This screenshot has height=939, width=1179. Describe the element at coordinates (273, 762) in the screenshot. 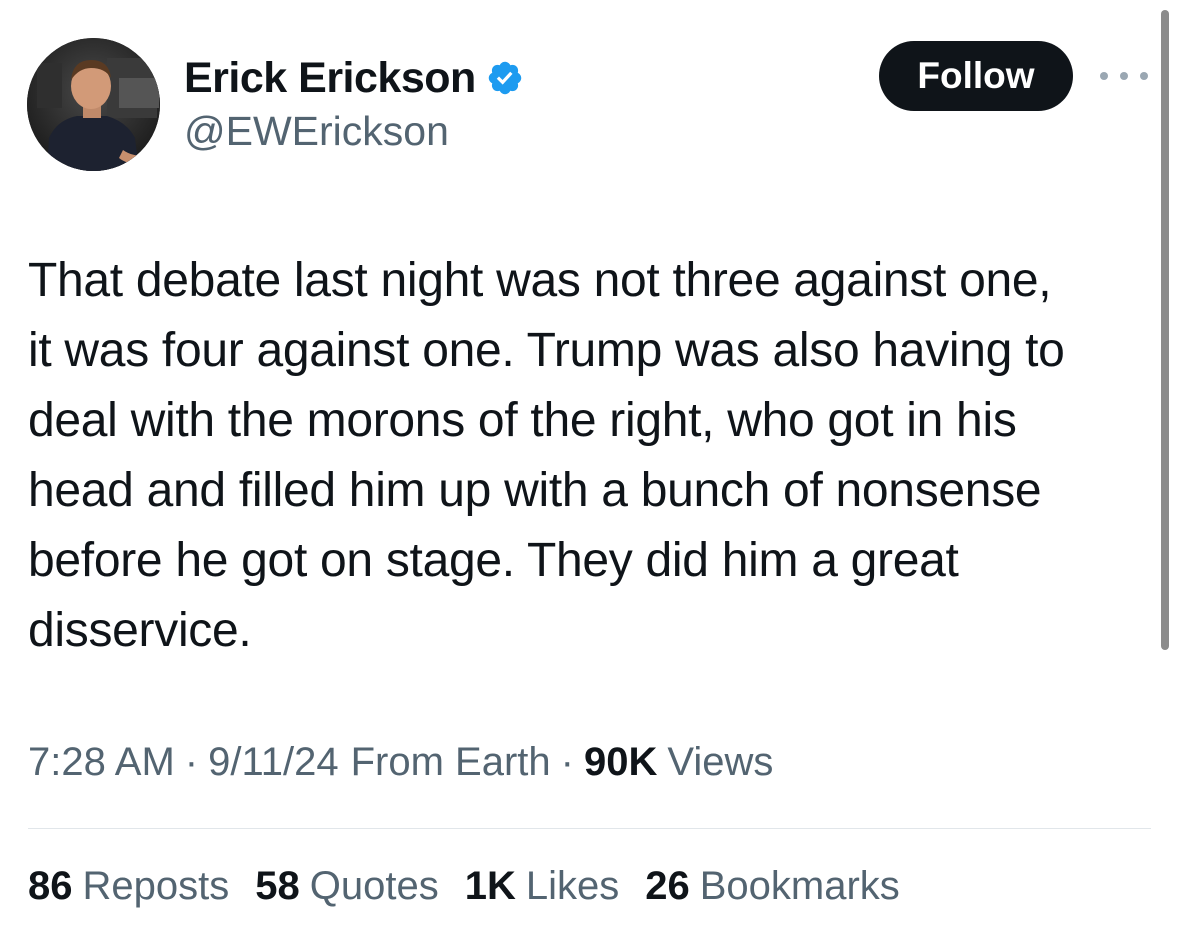

I see `tweet-date: 9/11/24` at that location.